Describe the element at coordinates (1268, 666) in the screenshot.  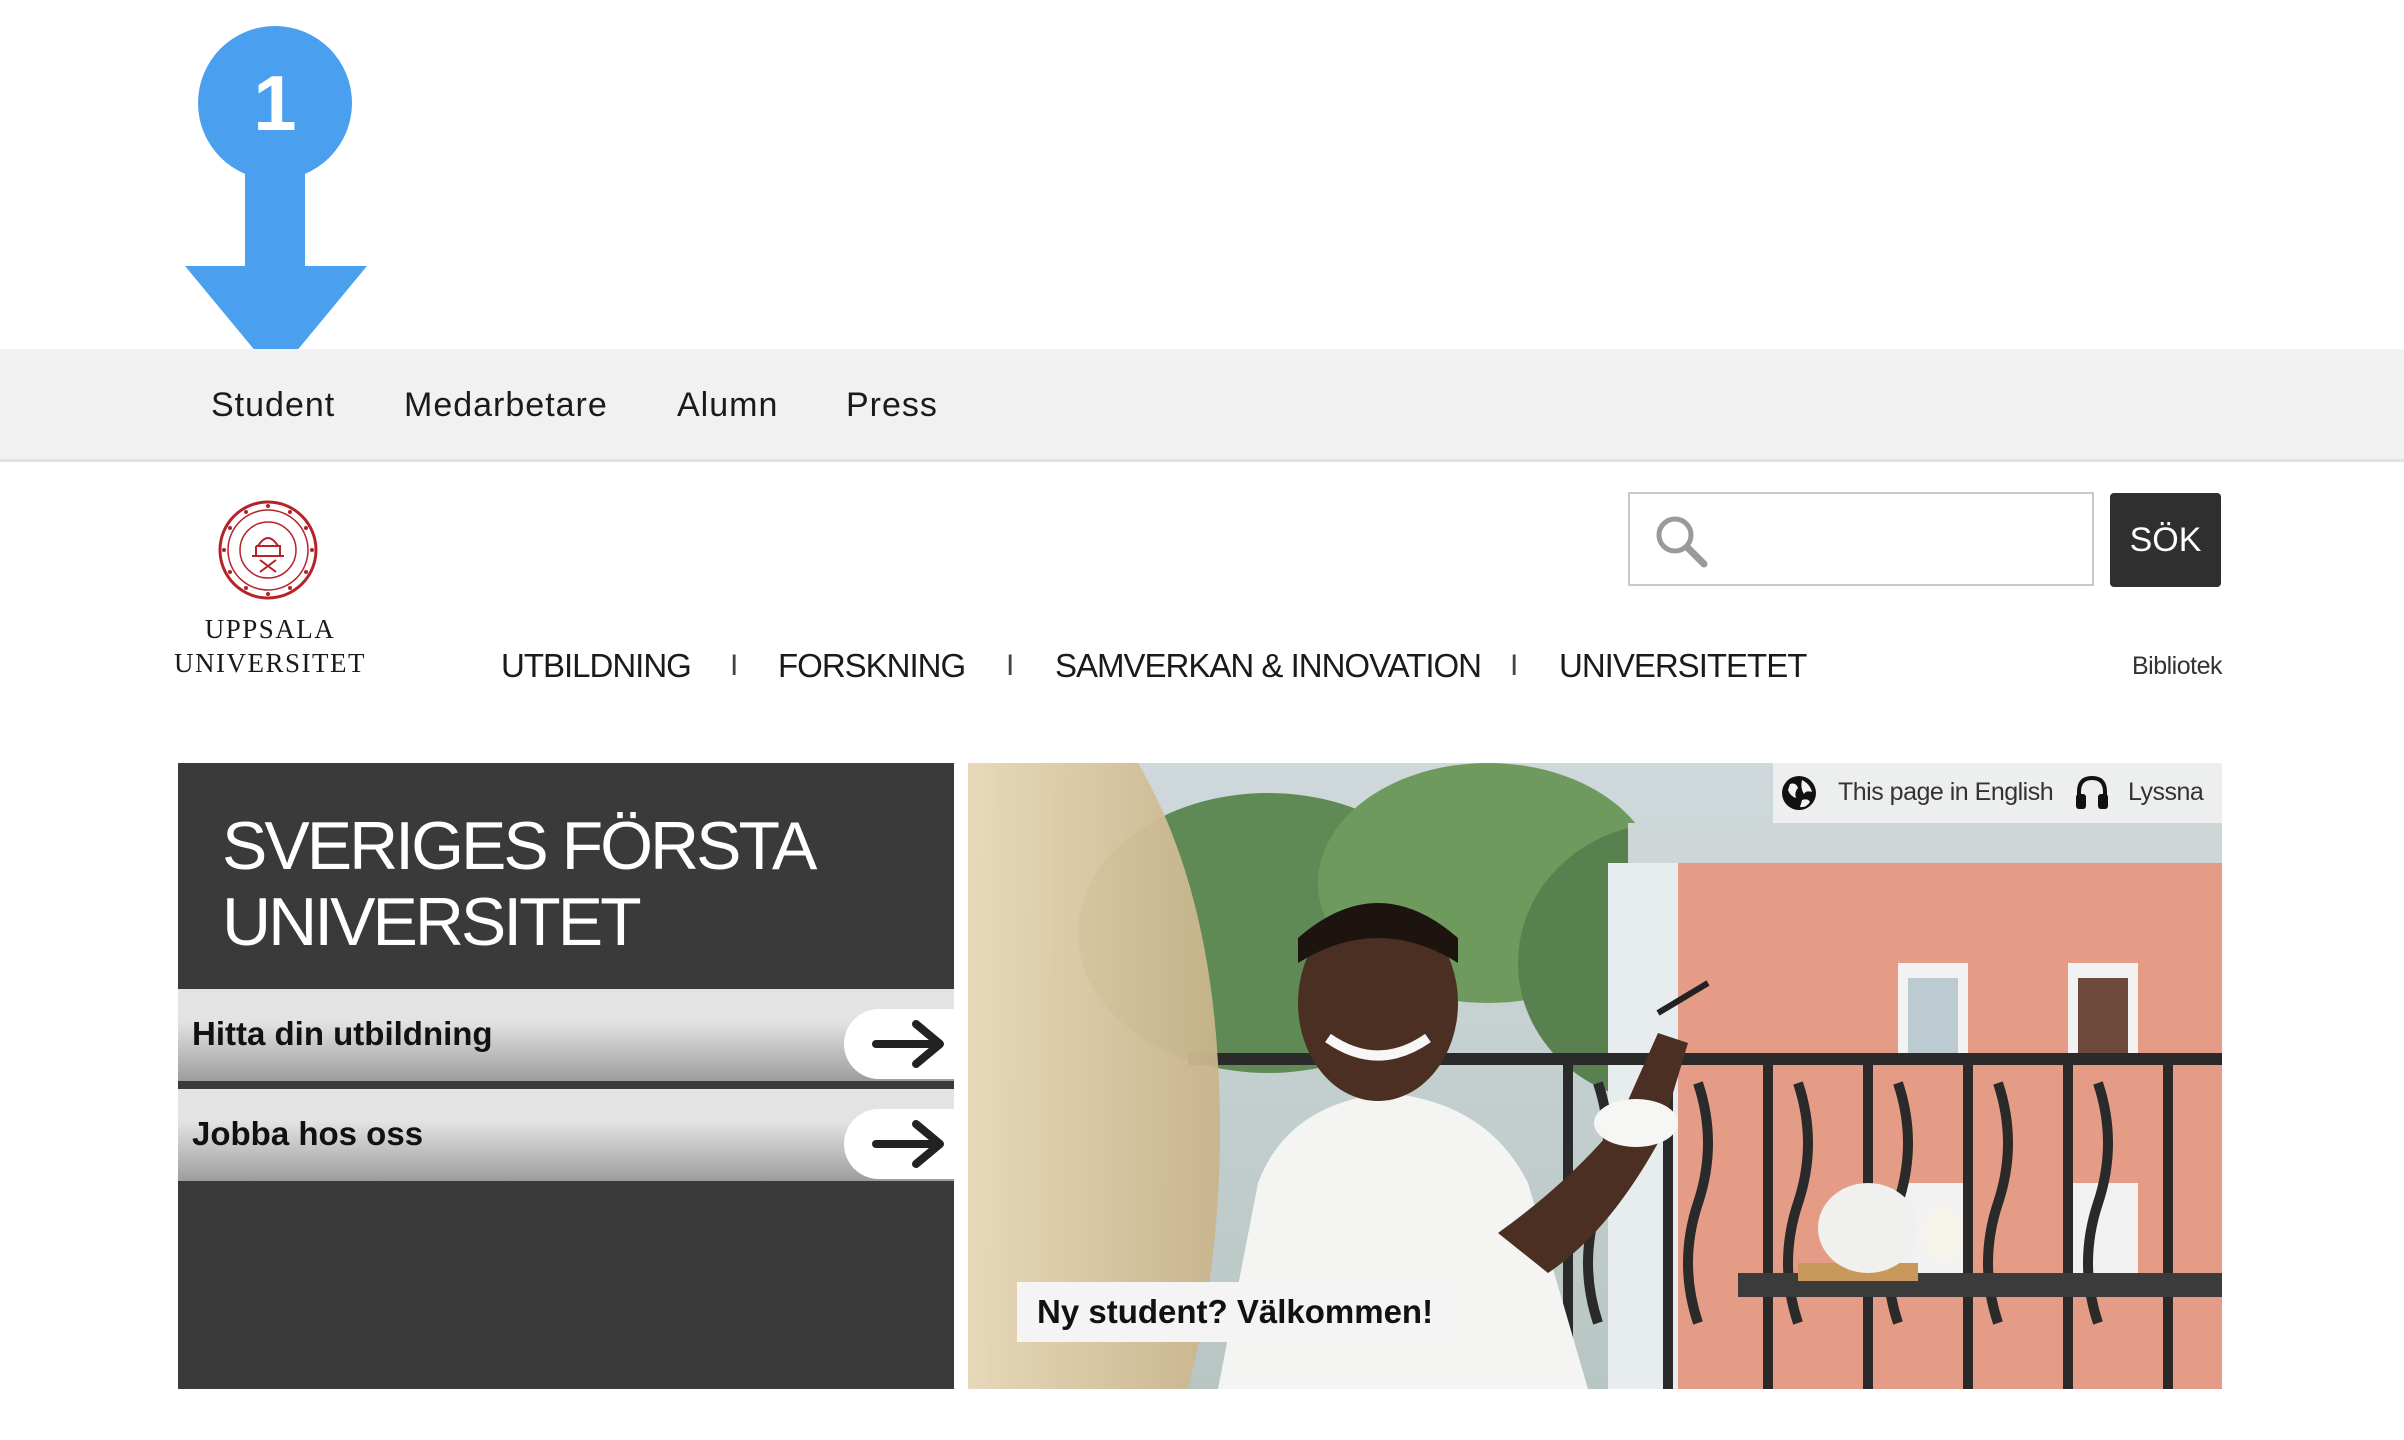
I see `main-nav-samverkan: SAMVERKAN & INNOVATION` at that location.